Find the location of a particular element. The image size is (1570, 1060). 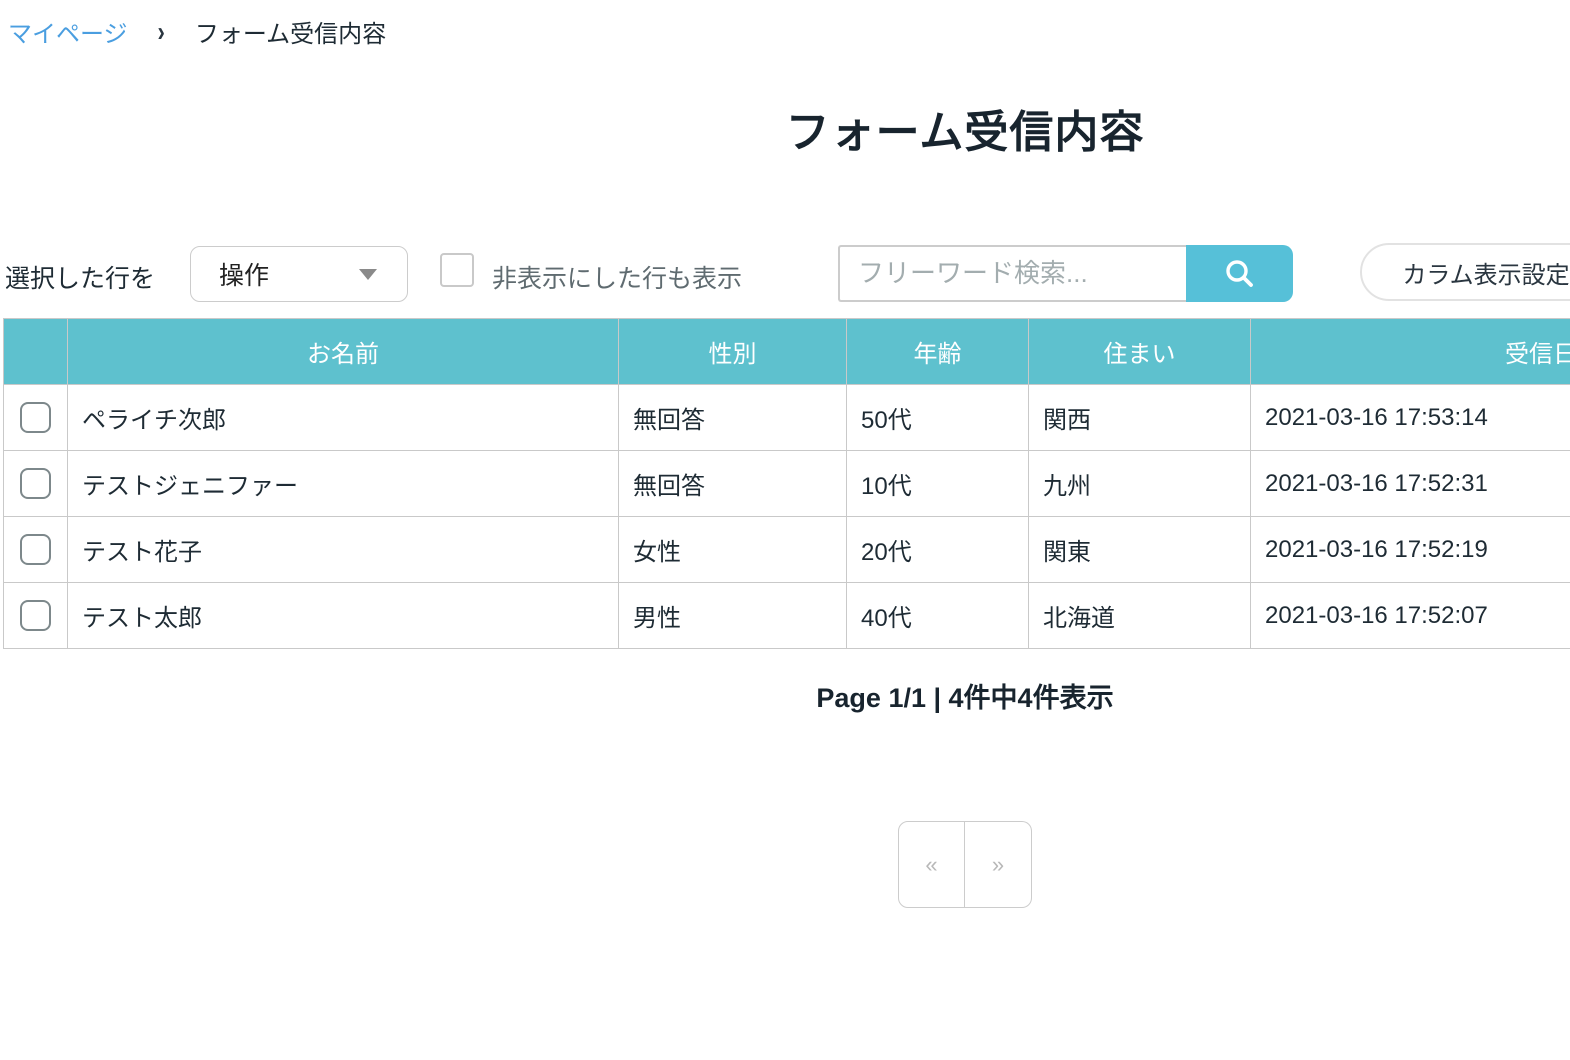

table-row: テスト花子 女性 20代 関東 2021-03-16 17:52:19 is located at coordinates (786, 549).